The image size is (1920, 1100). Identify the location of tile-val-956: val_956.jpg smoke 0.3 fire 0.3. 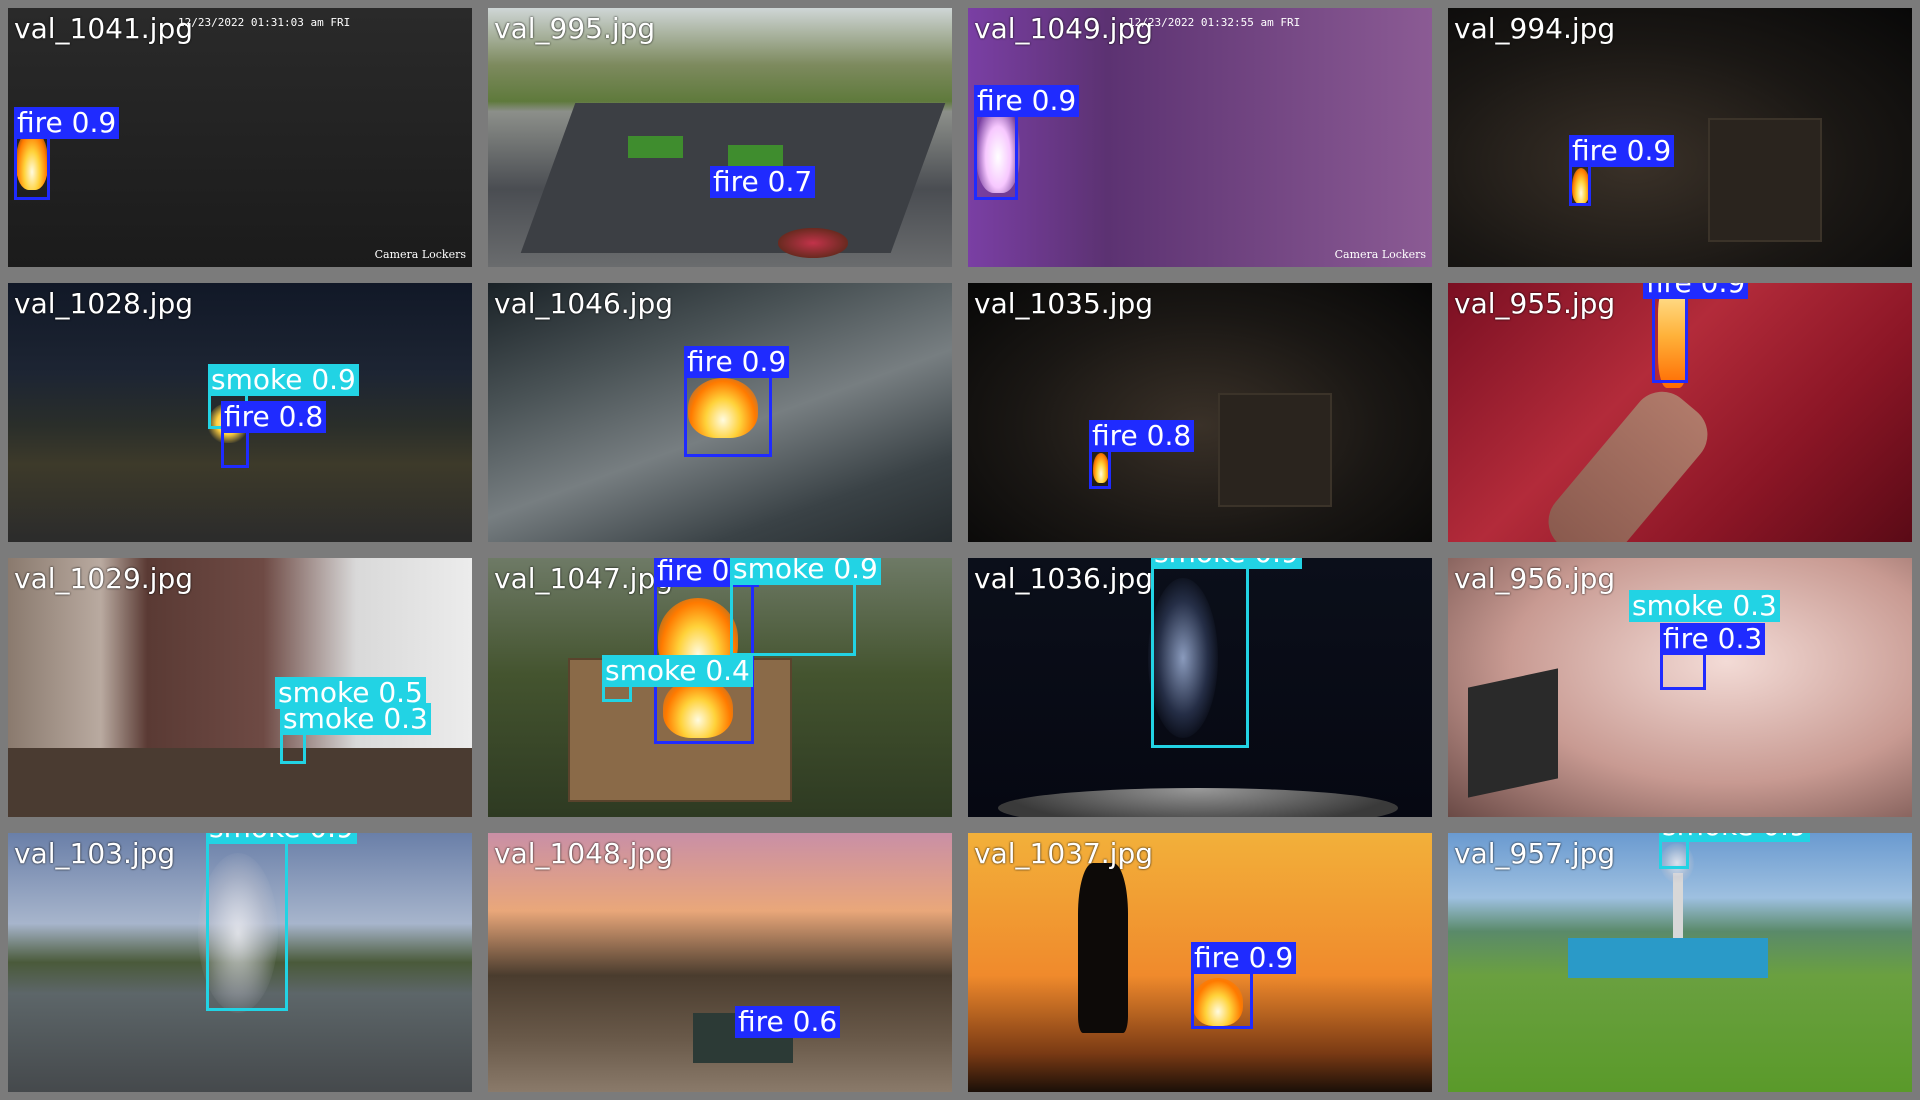
(1680, 687).